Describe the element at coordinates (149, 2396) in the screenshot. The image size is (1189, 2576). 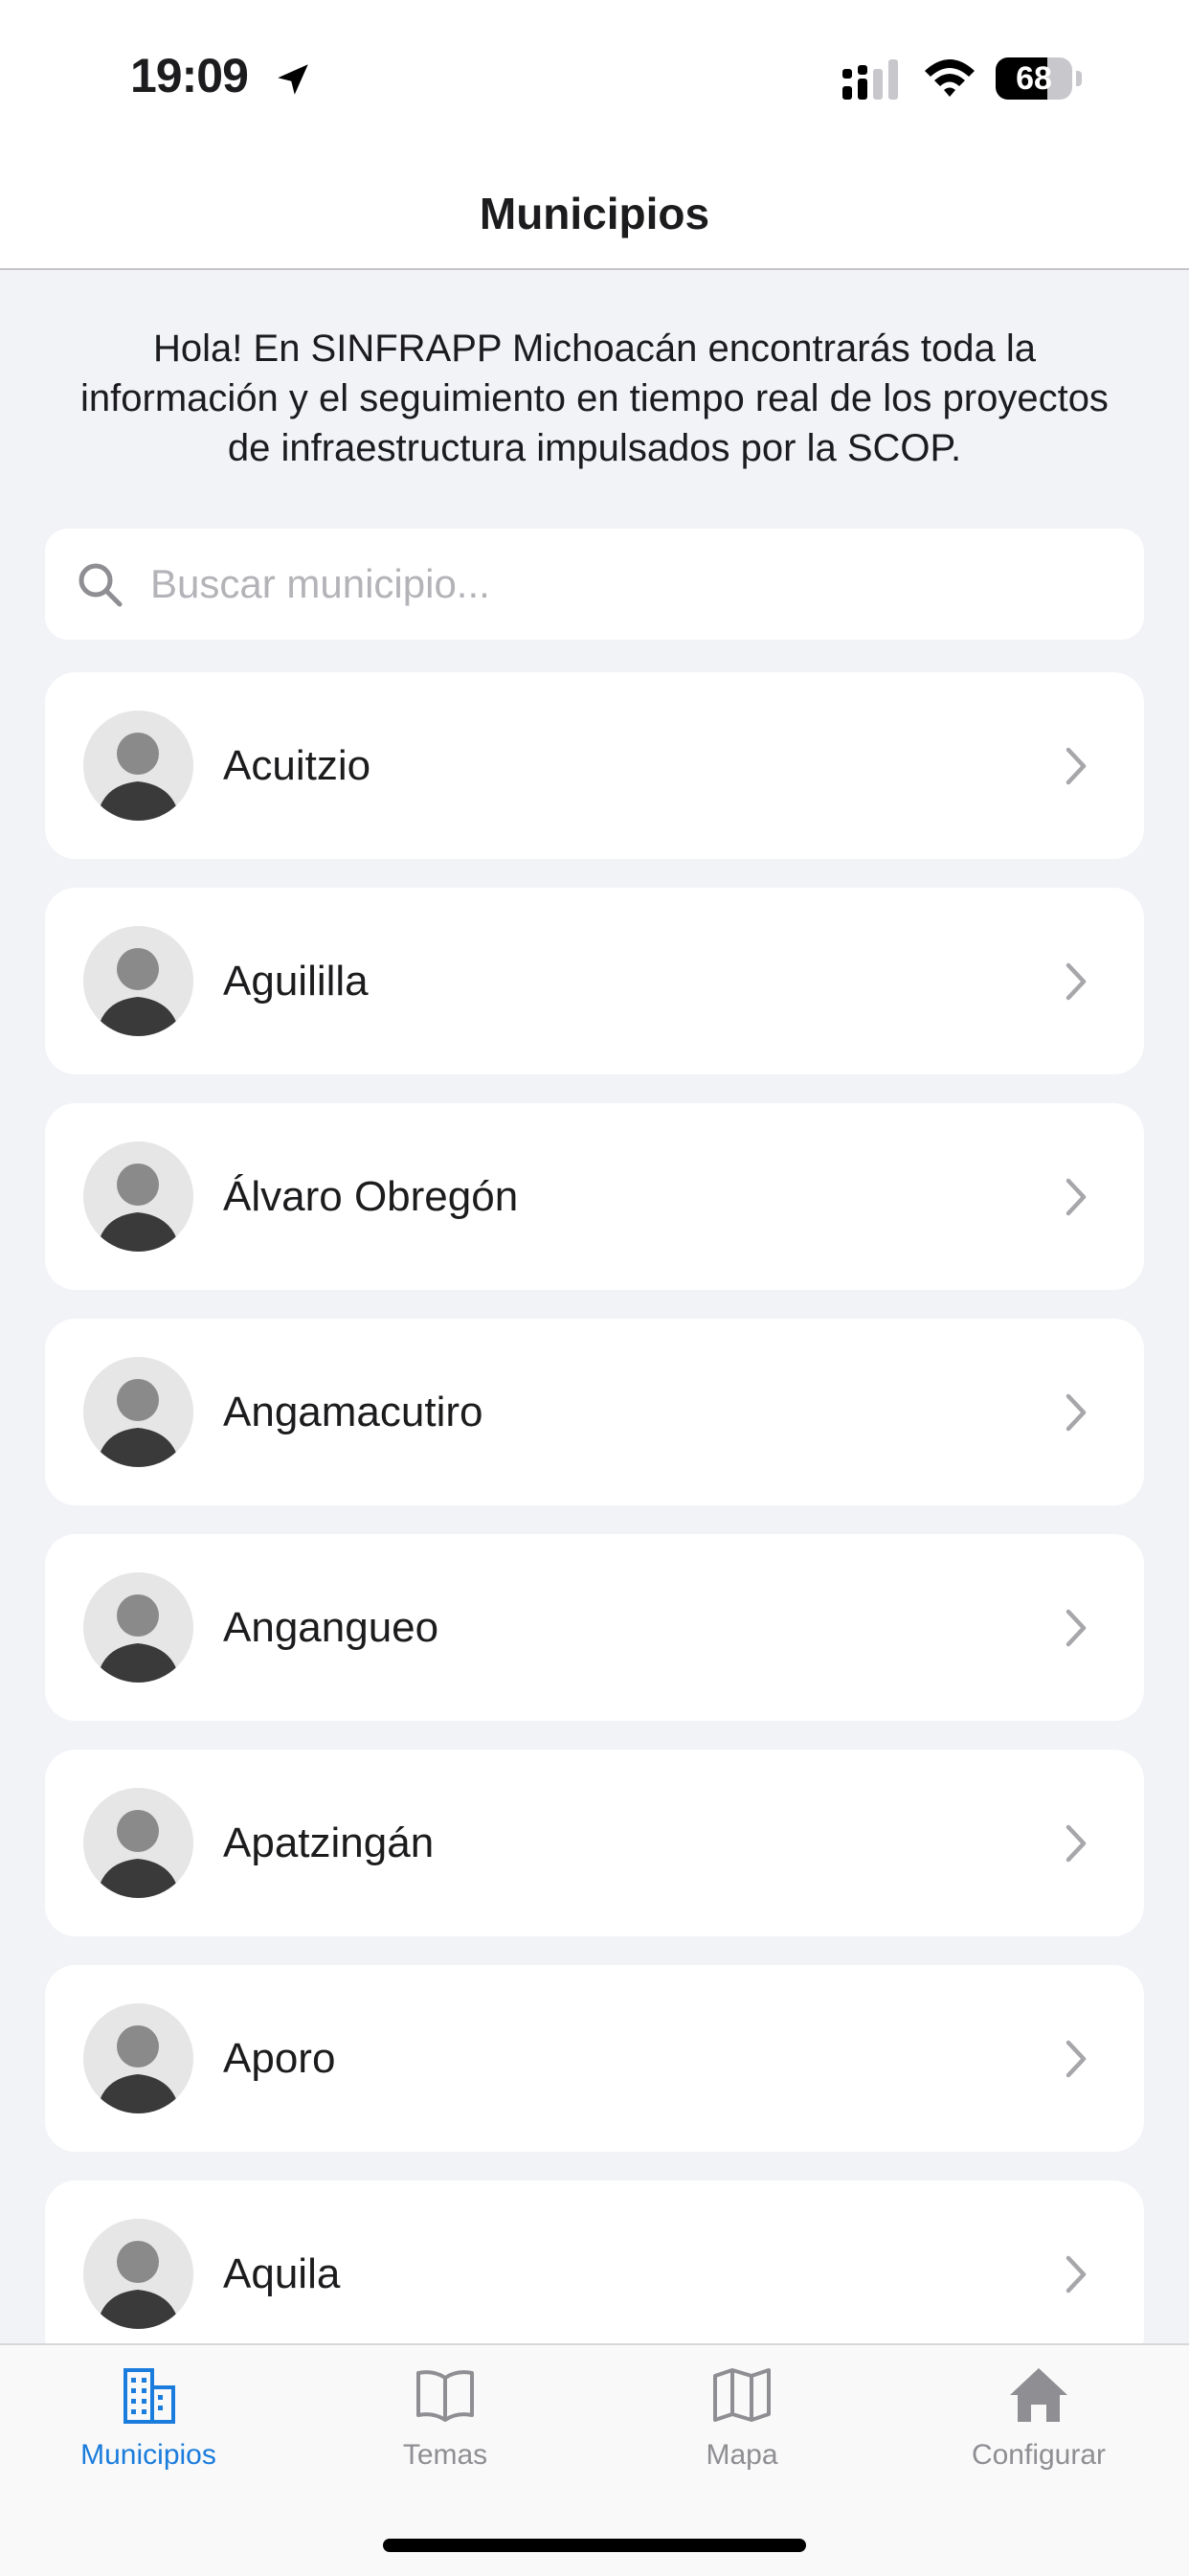
I see `buildings-icon` at that location.